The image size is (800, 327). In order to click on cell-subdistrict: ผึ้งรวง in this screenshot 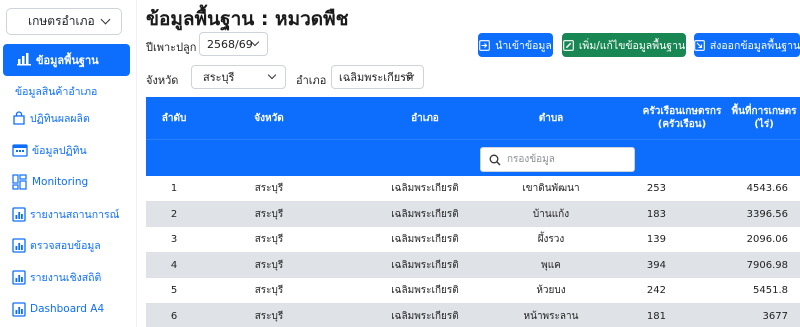, I will do `click(551, 239)`.